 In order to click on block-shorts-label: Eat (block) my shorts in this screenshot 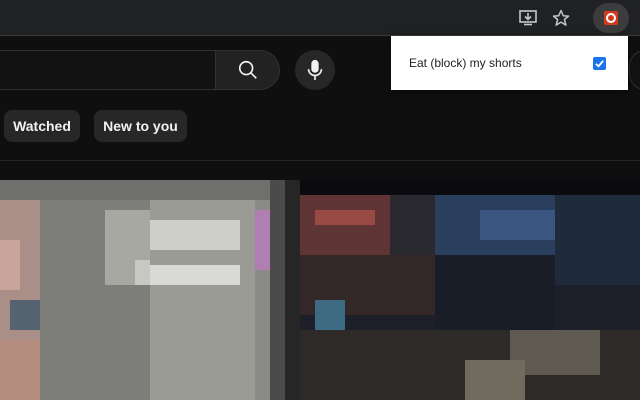, I will do `click(465, 63)`.